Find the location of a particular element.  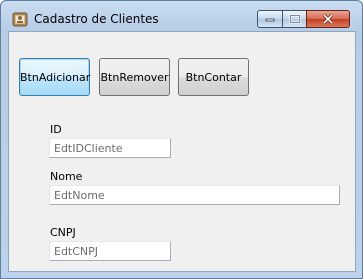

caption-buttons is located at coordinates (303, 19).